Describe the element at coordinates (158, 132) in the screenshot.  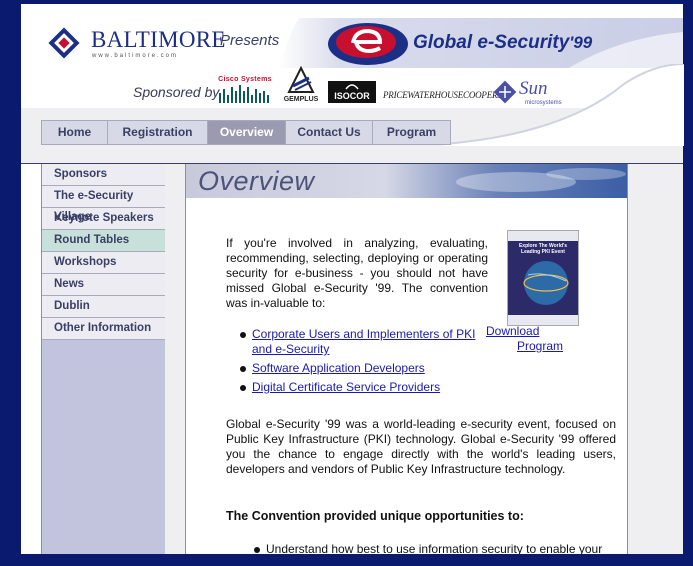
I see `nav-registration: Registration` at that location.